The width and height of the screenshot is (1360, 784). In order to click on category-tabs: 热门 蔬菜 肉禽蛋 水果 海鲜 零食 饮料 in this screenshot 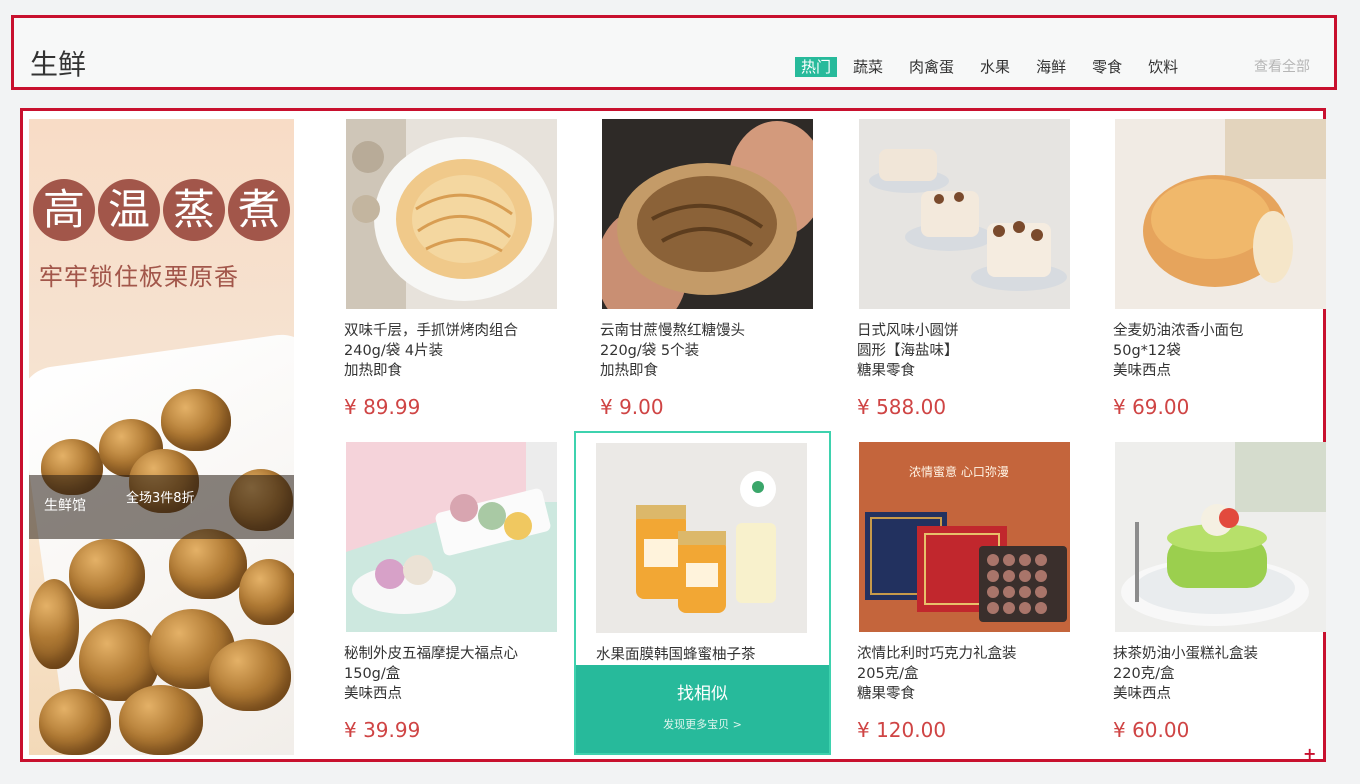, I will do `click(997, 67)`.